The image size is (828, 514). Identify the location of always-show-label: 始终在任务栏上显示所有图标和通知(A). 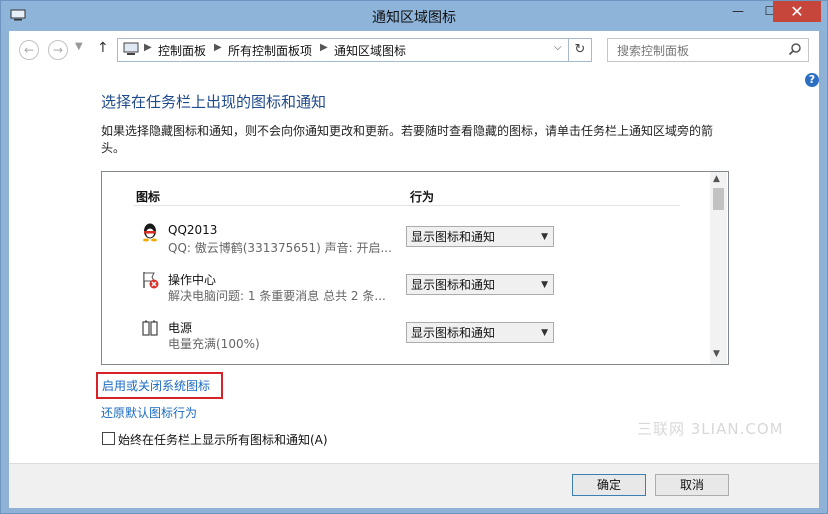
(223, 439).